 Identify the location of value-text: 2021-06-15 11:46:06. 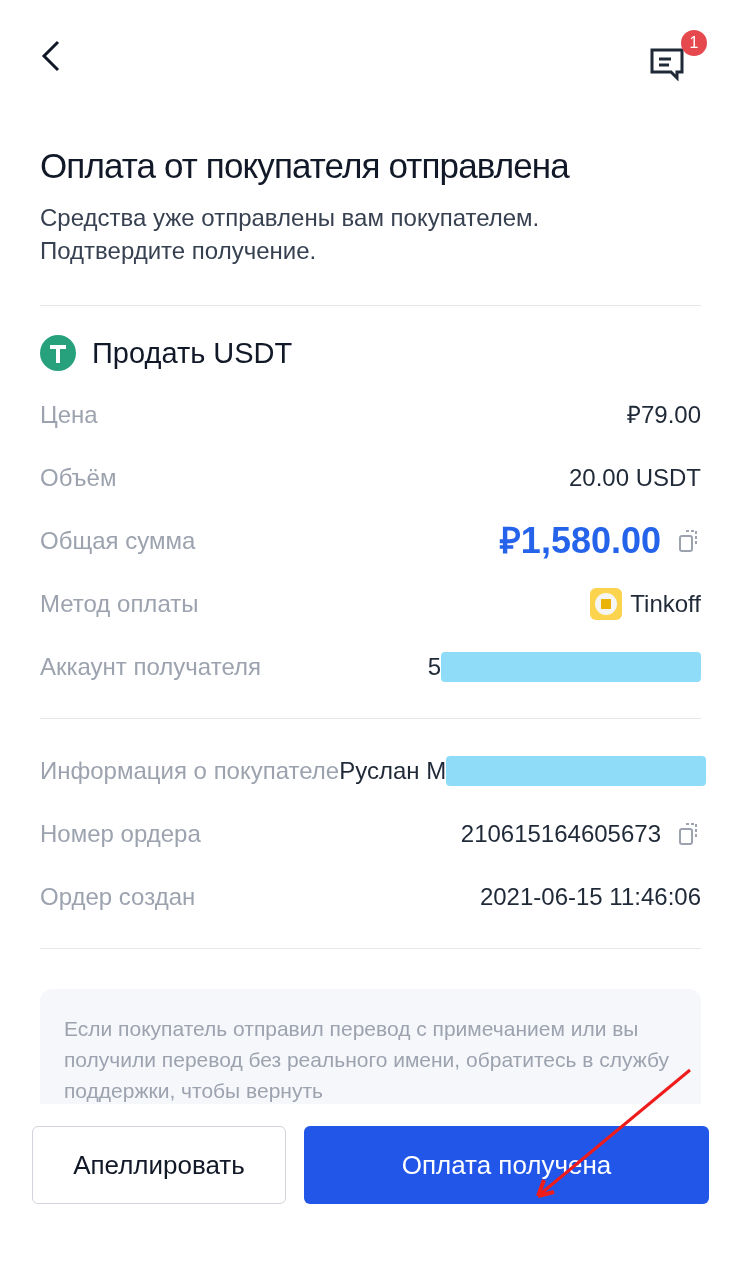
(590, 896).